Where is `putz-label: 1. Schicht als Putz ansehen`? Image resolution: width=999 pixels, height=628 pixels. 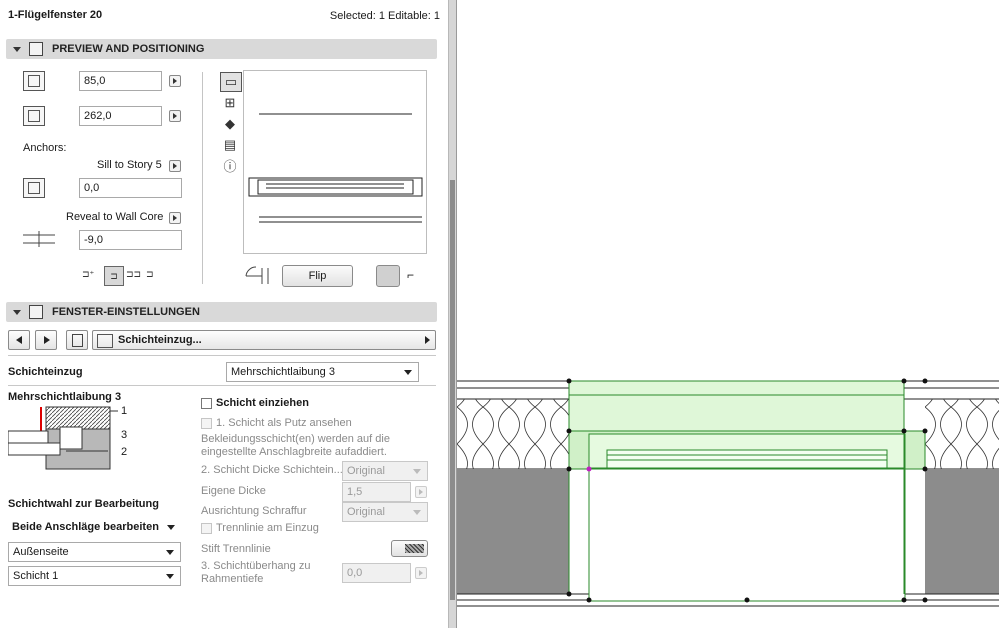 putz-label: 1. Schicht als Putz ansehen is located at coordinates (284, 423).